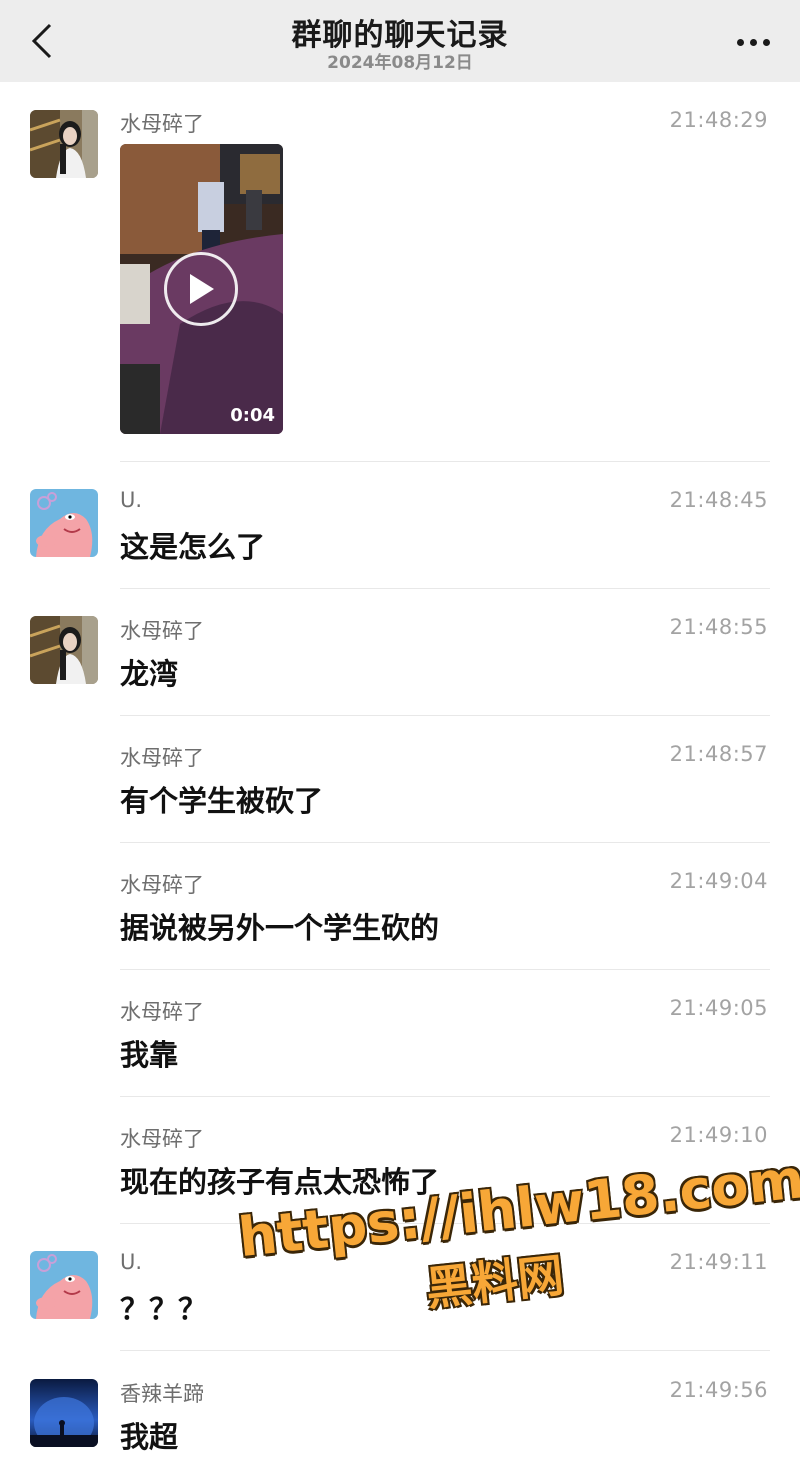 This screenshot has width=800, height=1474. Describe the element at coordinates (753, 42) in the screenshot. I see `more-button` at that location.